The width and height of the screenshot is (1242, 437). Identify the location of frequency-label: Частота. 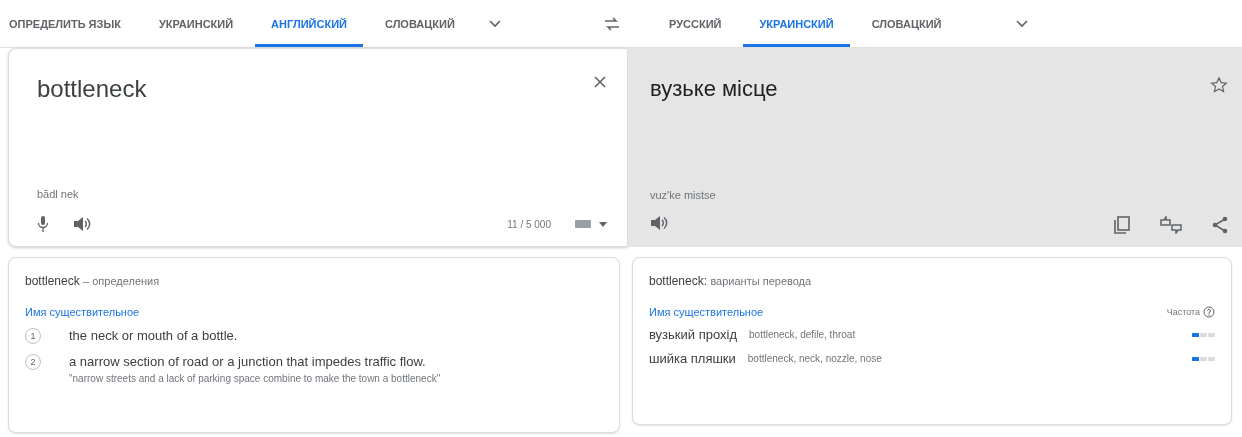
(1183, 312).